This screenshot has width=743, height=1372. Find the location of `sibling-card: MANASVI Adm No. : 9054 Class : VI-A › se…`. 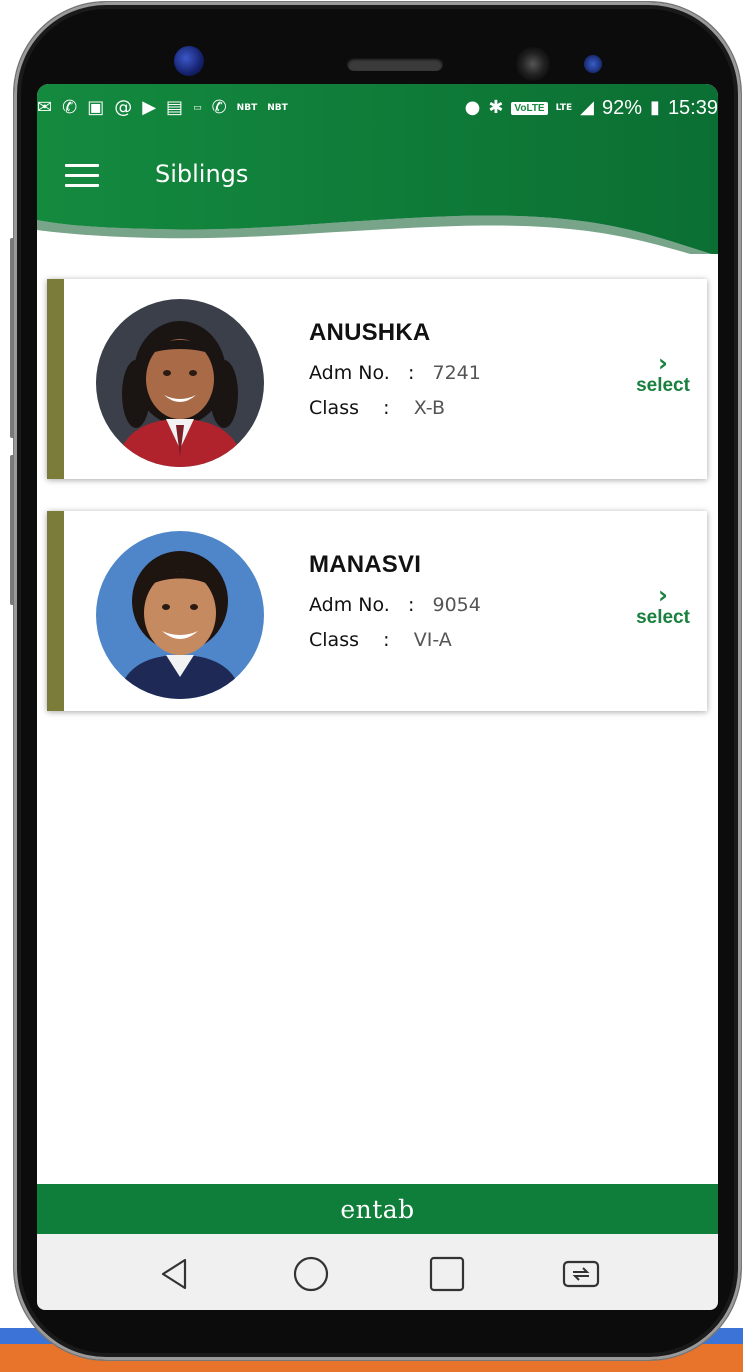

sibling-card: MANASVI Adm No. : 9054 Class : VI-A › se… is located at coordinates (377, 611).